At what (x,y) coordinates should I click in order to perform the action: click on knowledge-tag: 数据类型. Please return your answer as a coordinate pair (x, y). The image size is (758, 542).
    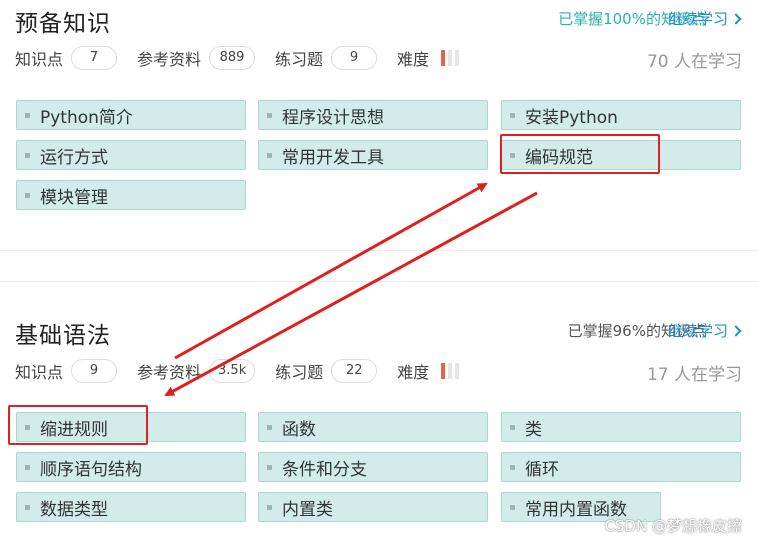
    Looking at the image, I should click on (131, 507).